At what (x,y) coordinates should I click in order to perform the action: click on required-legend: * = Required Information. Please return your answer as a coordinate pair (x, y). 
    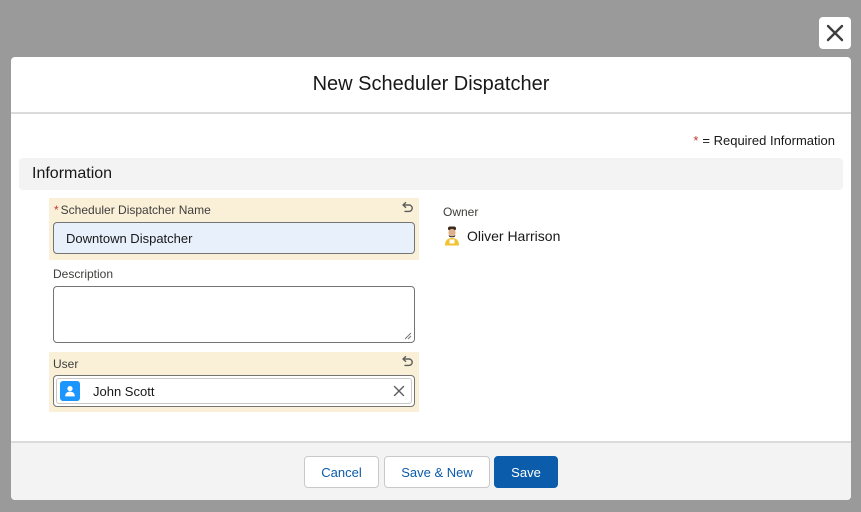
    Looking at the image, I should click on (764, 140).